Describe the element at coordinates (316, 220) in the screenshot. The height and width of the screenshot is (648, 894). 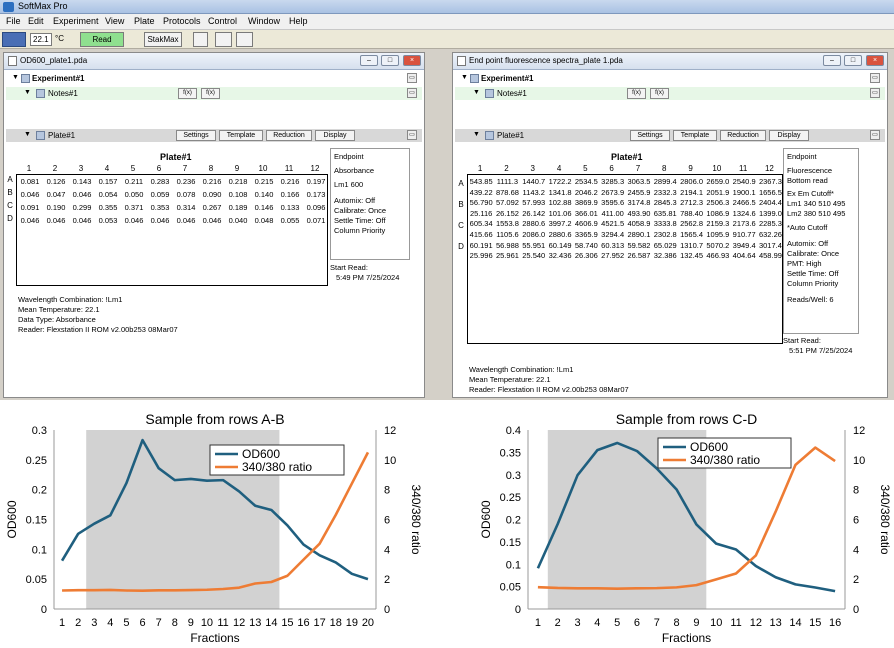
I see `plate-well-value: 0.071` at that location.